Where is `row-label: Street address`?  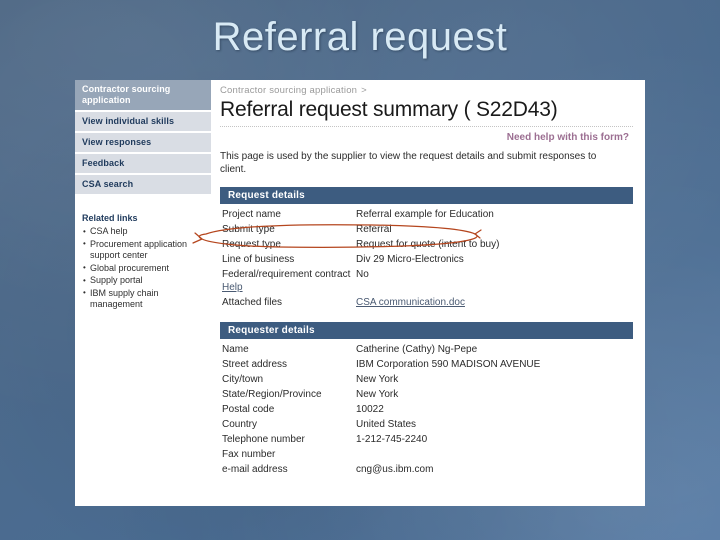
row-label: Street address is located at coordinates (255, 364).